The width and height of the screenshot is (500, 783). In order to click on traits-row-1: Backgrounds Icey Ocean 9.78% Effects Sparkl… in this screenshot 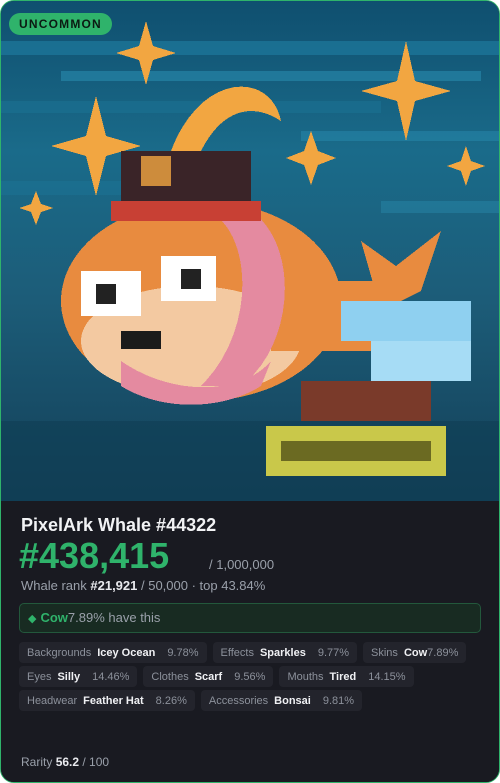, I will do `click(243, 652)`.